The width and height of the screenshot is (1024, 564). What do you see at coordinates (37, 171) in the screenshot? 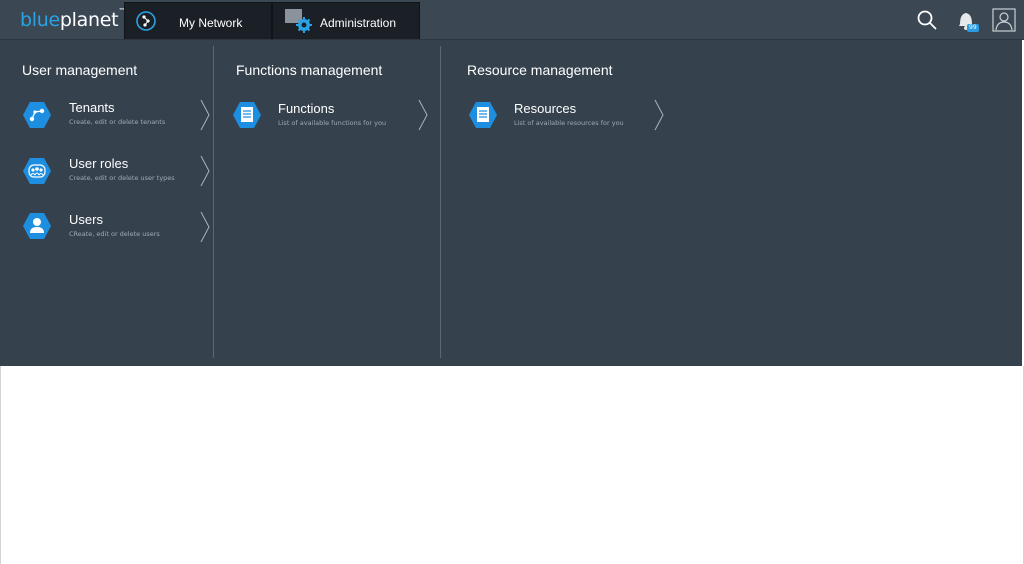
I see `user-roles-icon` at bounding box center [37, 171].